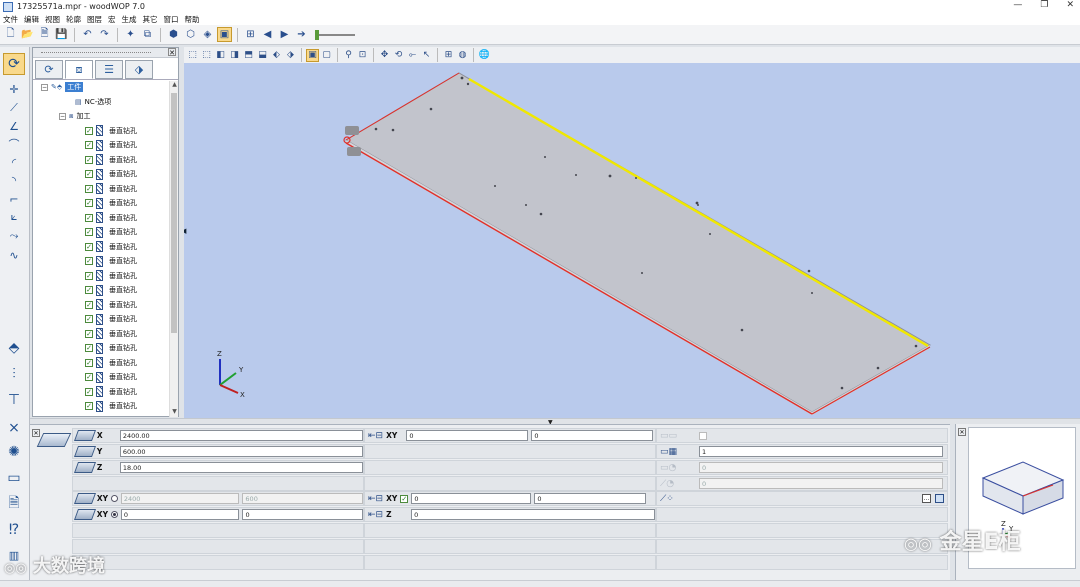  Describe the element at coordinates (250, 34) in the screenshot. I see `program-icon: ⊞` at that location.